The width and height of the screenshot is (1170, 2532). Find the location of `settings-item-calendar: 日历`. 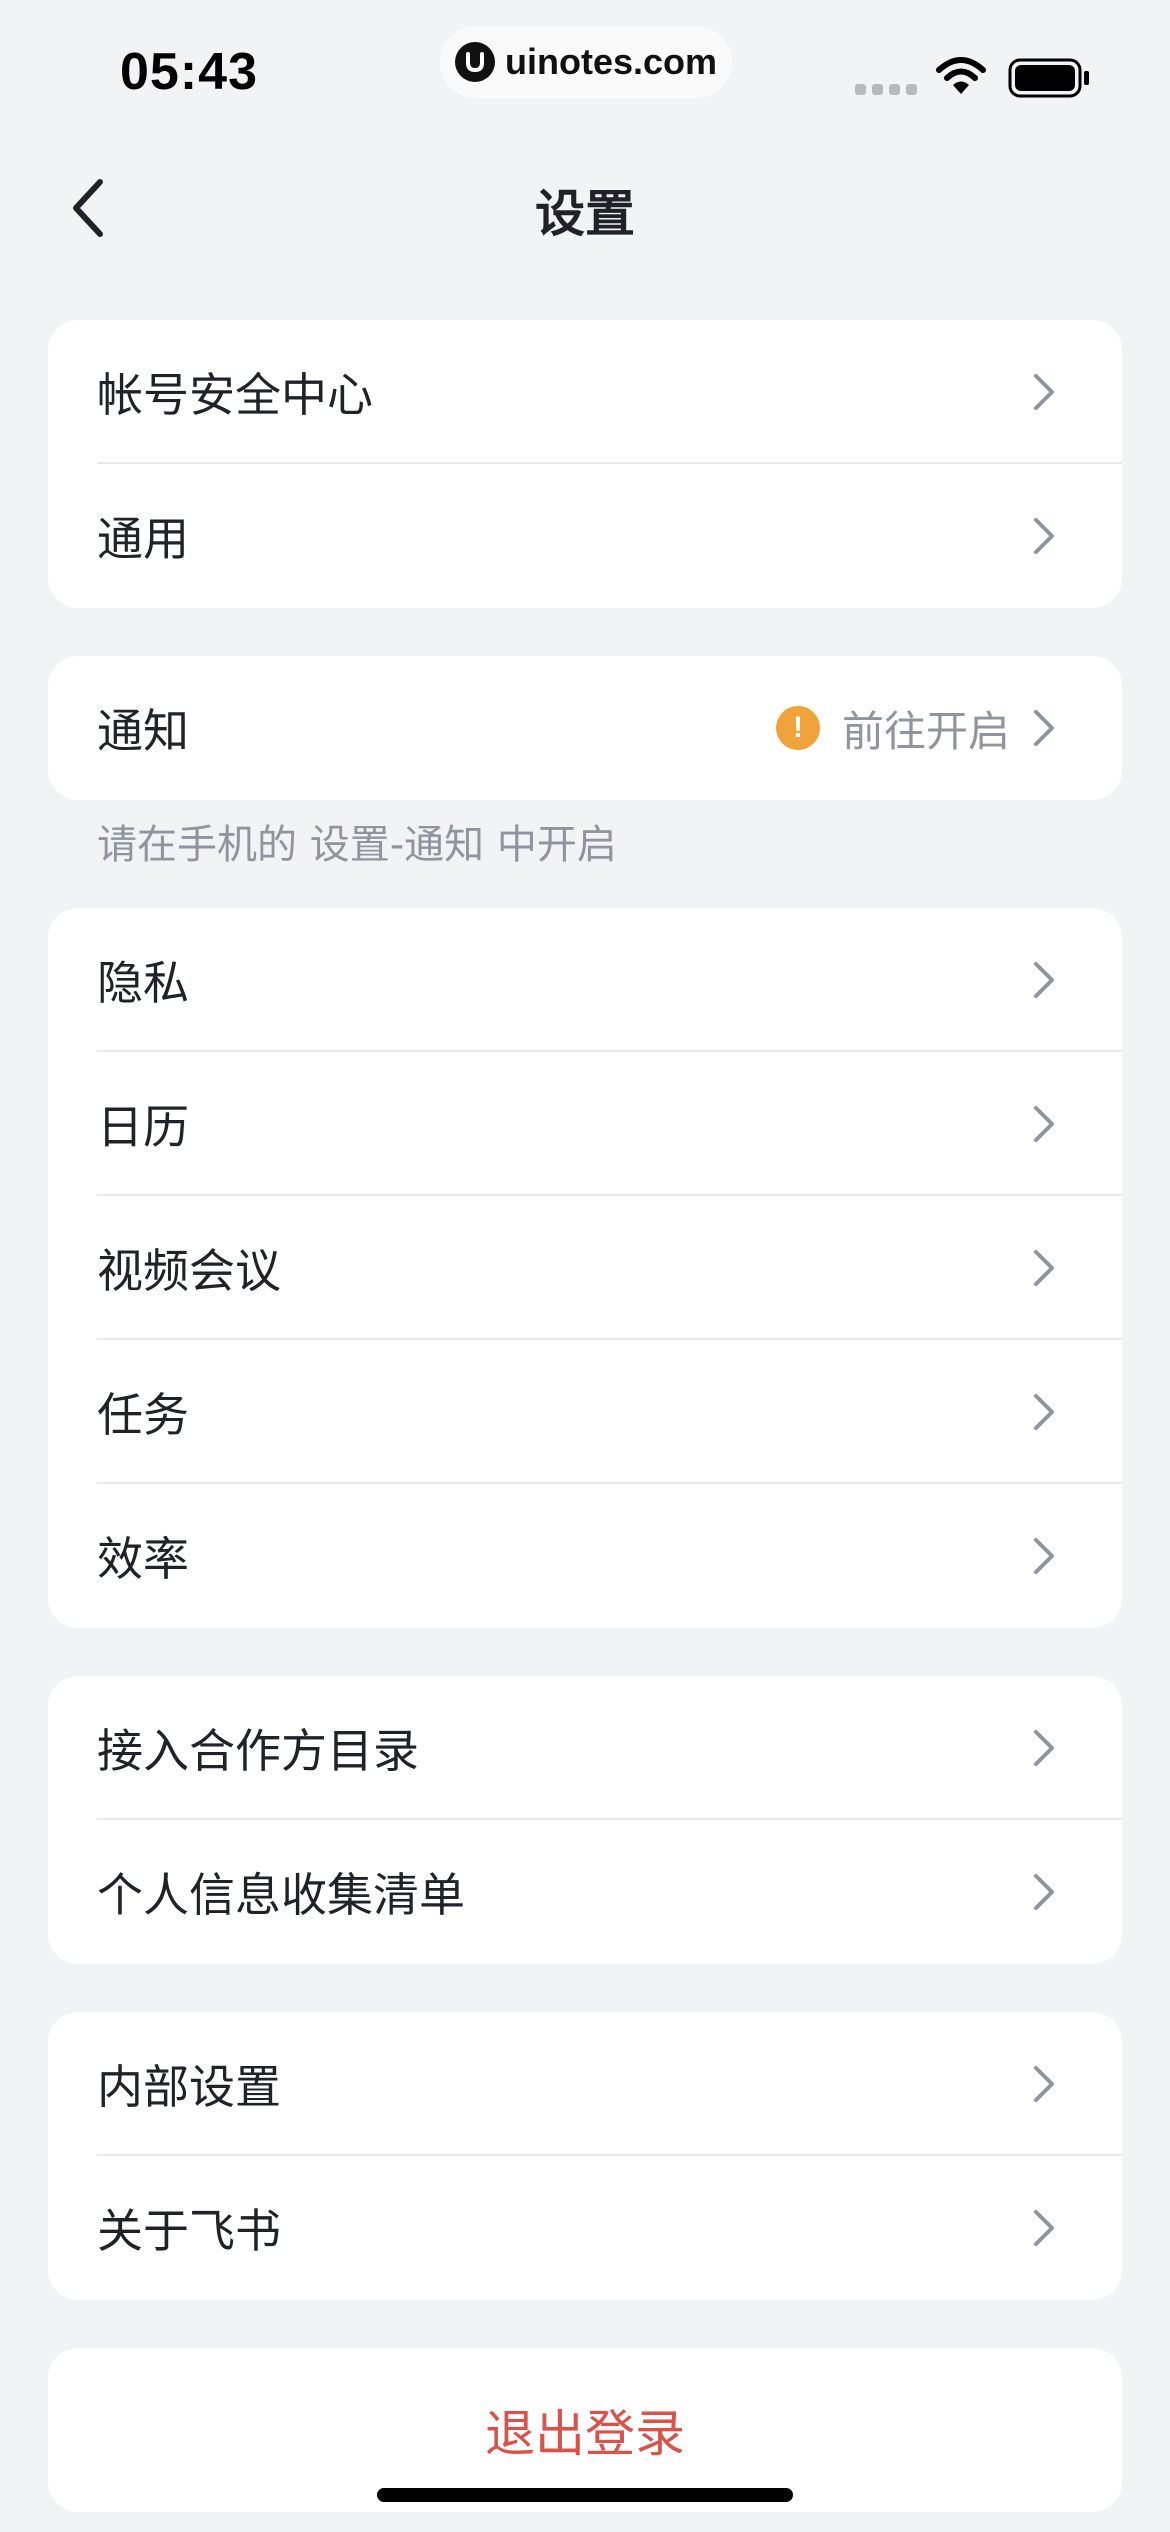

settings-item-calendar: 日历 is located at coordinates (585, 1124).